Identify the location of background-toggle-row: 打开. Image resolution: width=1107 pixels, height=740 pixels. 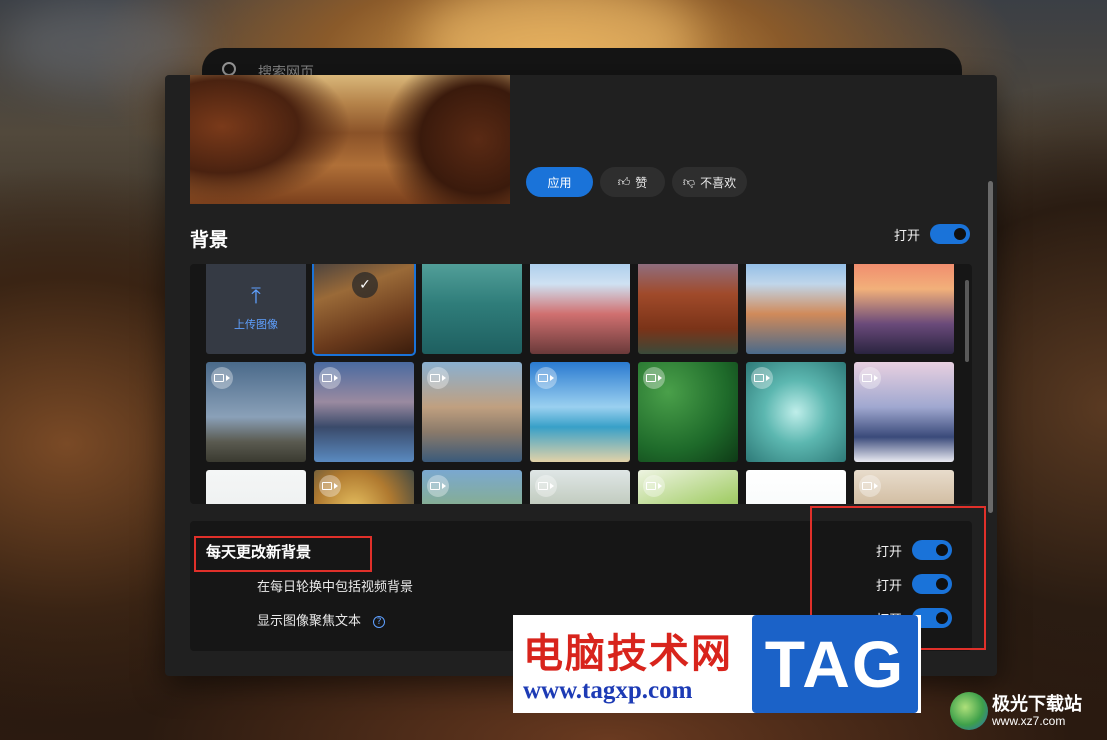
(932, 234).